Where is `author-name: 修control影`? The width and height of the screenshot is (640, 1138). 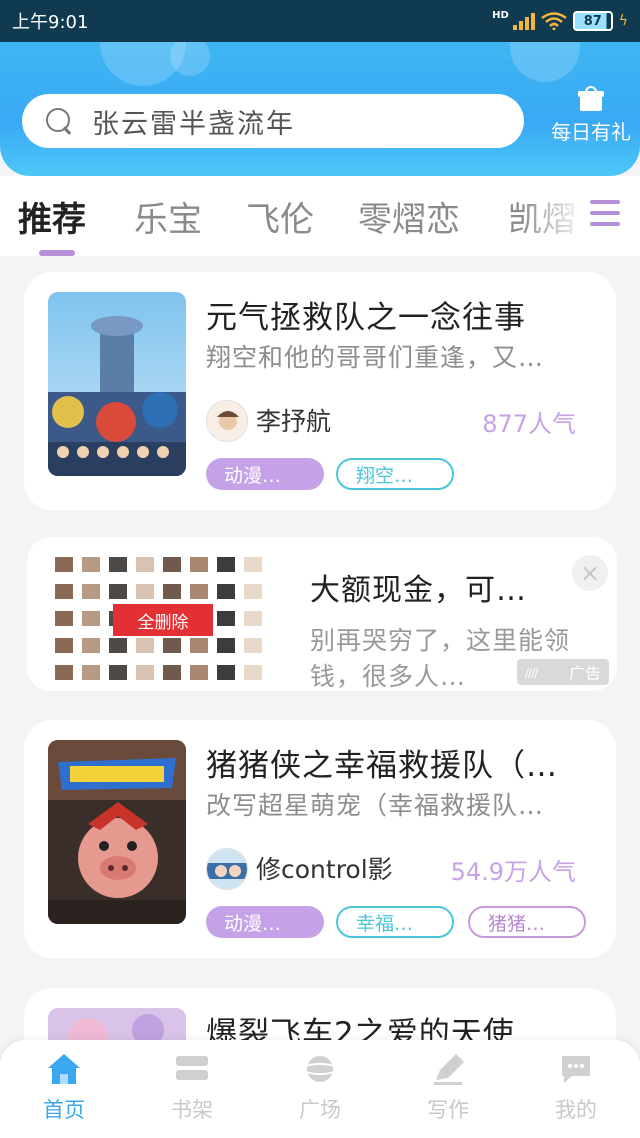 author-name: 修control影 is located at coordinates (324, 869).